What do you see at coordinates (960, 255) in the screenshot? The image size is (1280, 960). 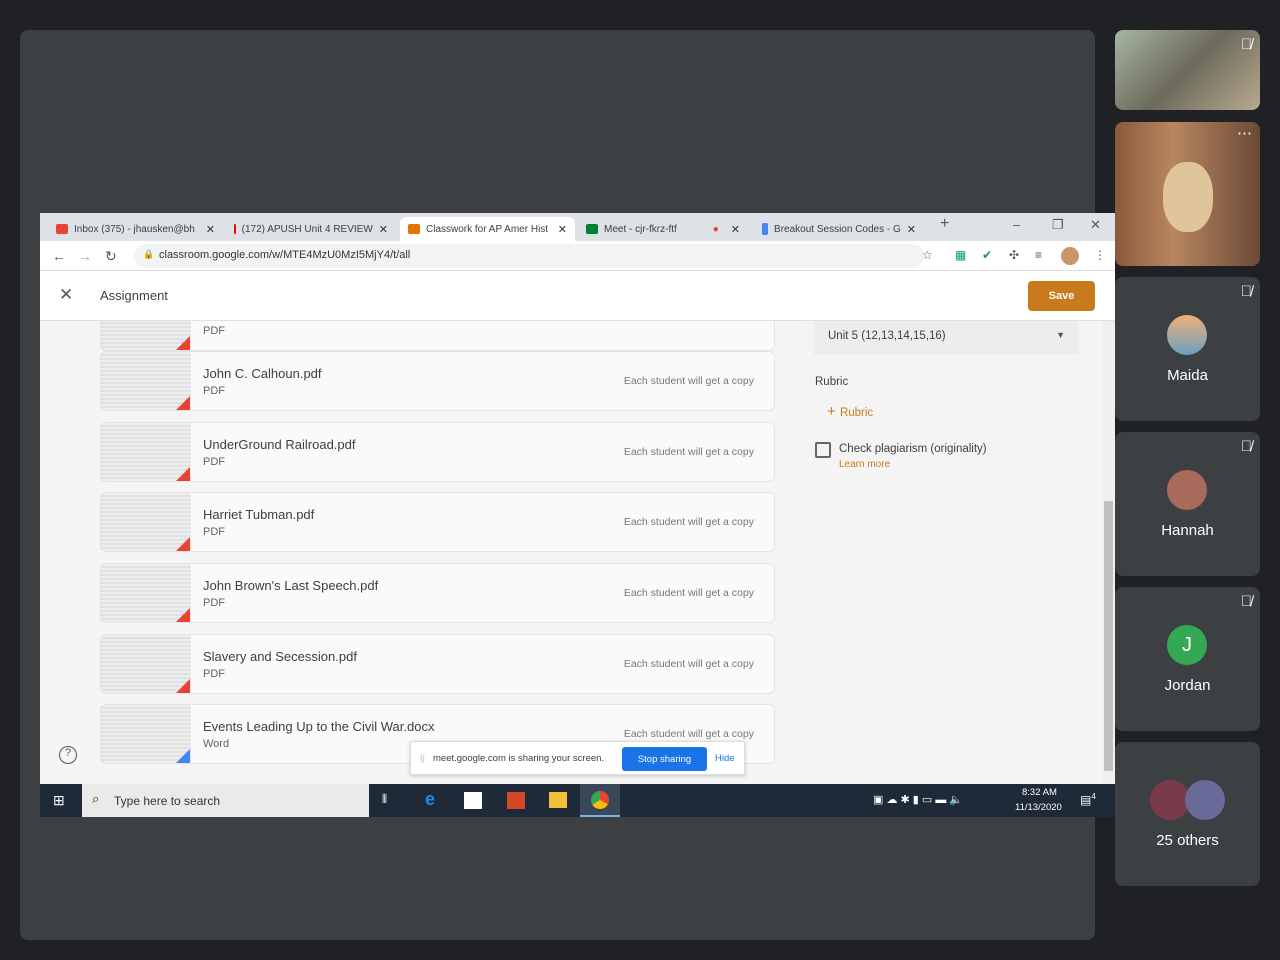 I see `sheets-extension-icon: ▦` at bounding box center [960, 255].